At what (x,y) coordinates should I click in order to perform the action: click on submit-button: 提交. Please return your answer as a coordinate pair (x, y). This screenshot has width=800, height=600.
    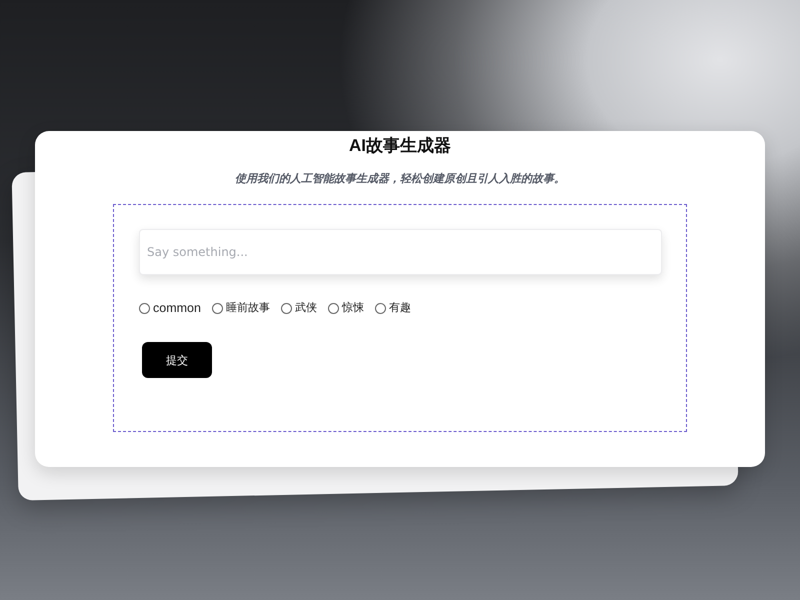
    Looking at the image, I should click on (177, 360).